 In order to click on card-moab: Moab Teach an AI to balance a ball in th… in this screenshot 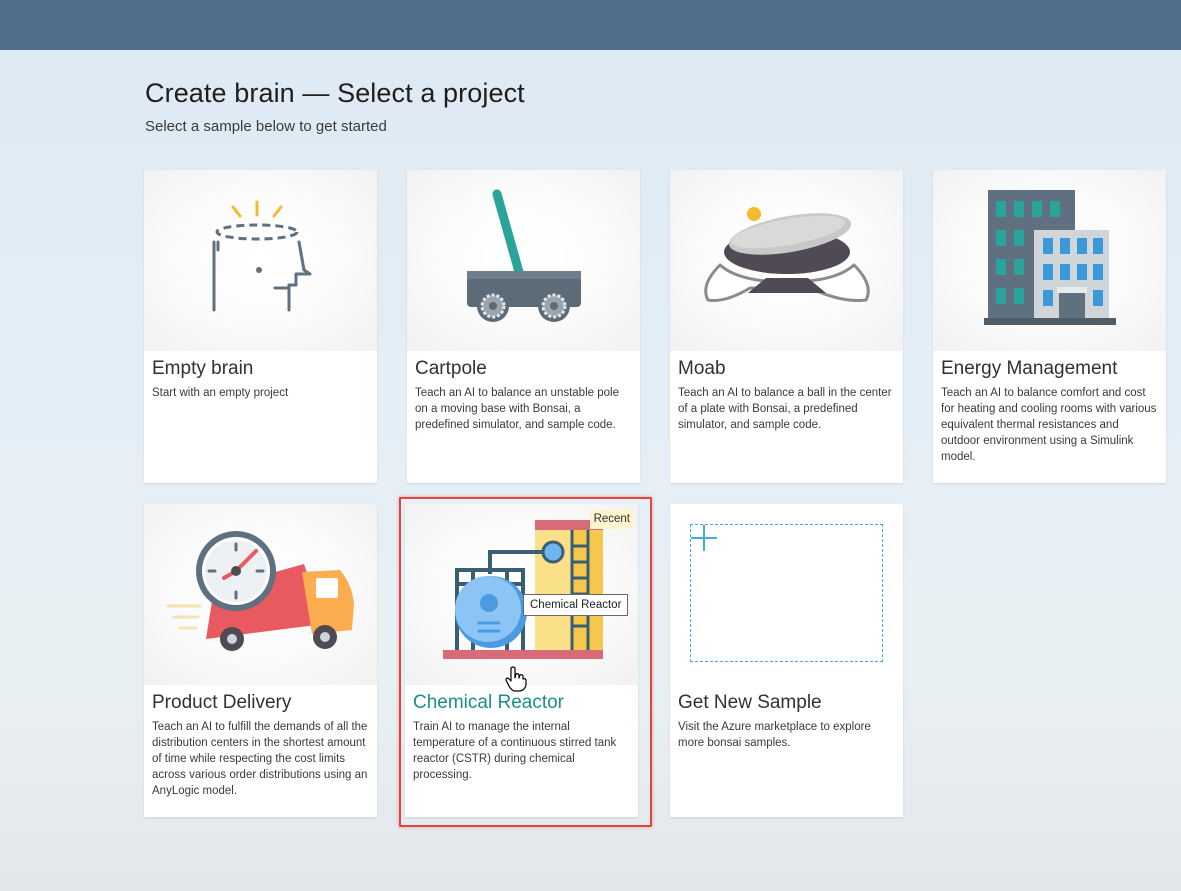, I will do `click(786, 326)`.